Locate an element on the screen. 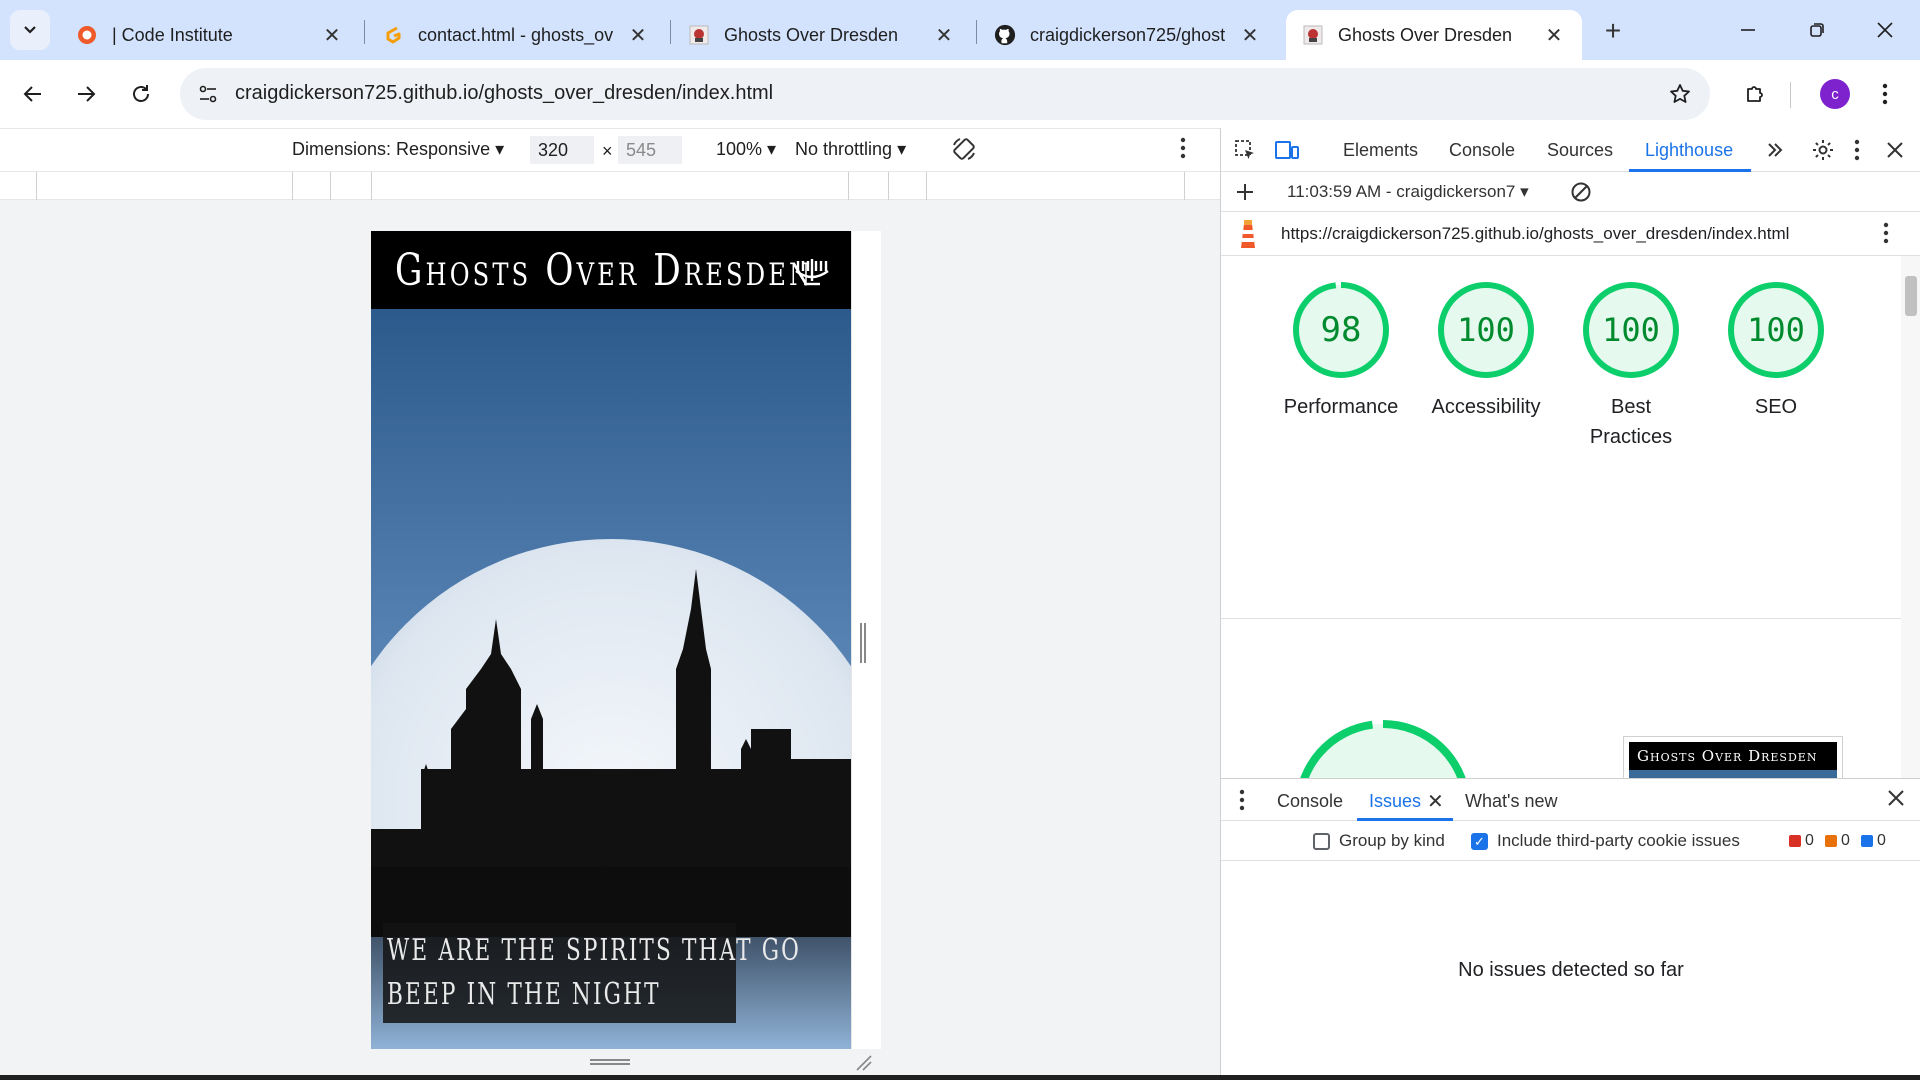  tab-code-institute: | Code Institute ✕ is located at coordinates (210, 35).